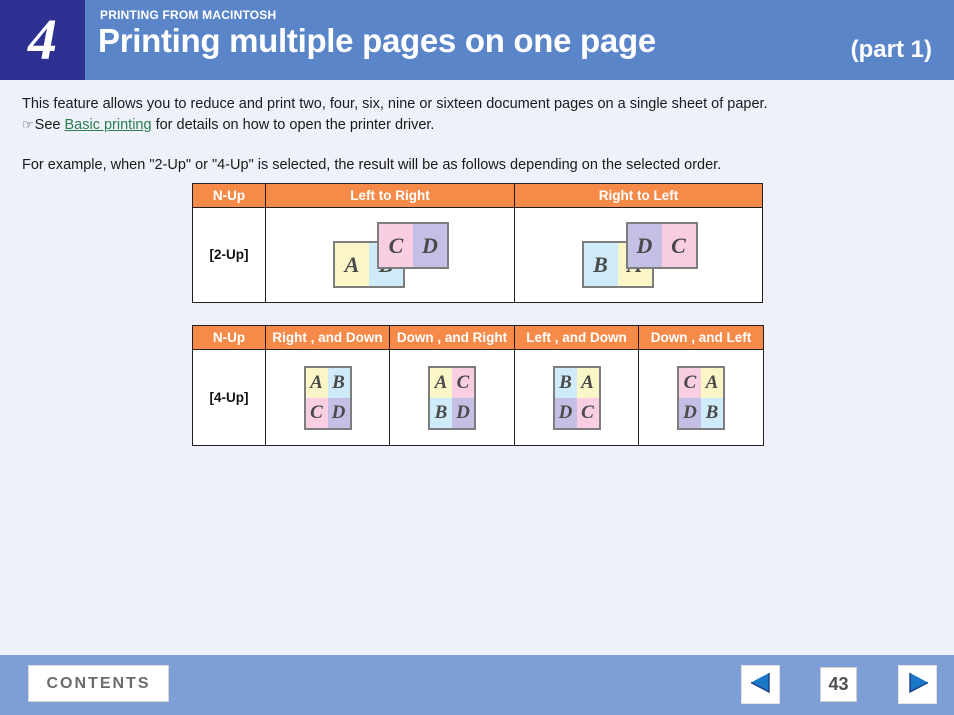 This screenshot has width=954, height=715. I want to click on sheet-front: C D, so click(413, 245).